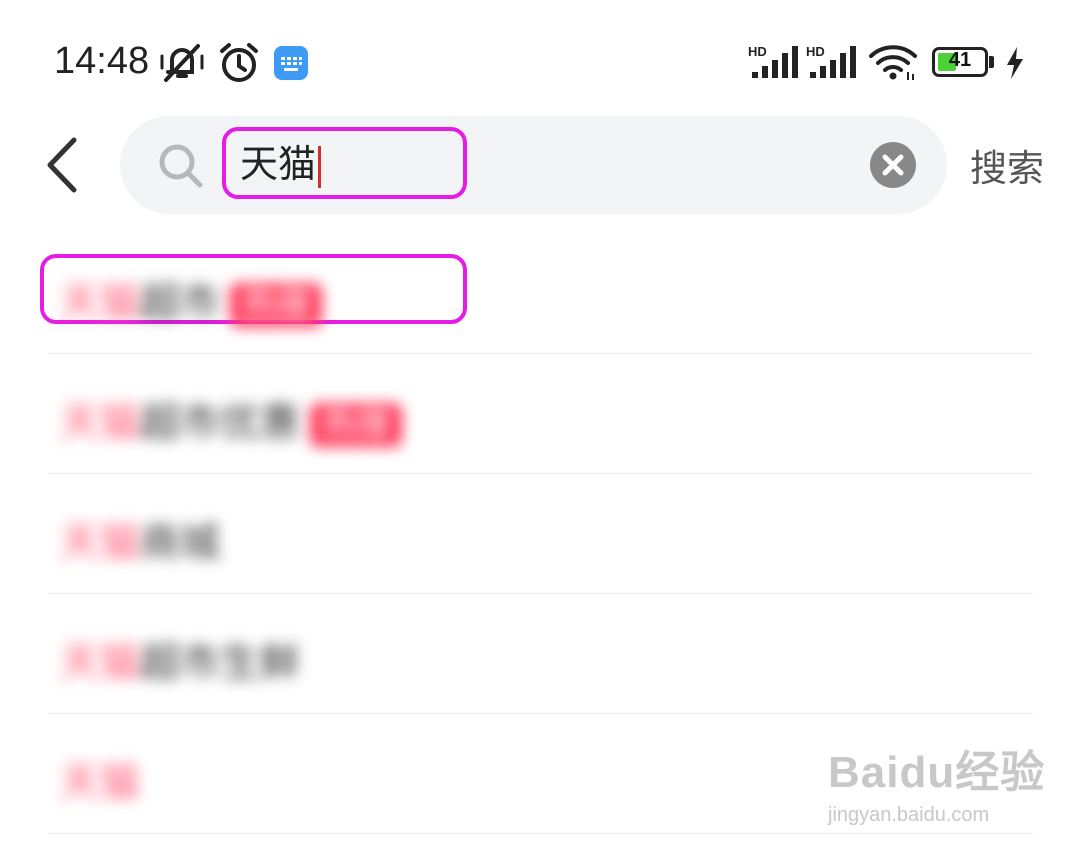 Image resolution: width=1080 pixels, height=843 pixels. I want to click on signal-hd-2-icon: HD, so click(831, 62).